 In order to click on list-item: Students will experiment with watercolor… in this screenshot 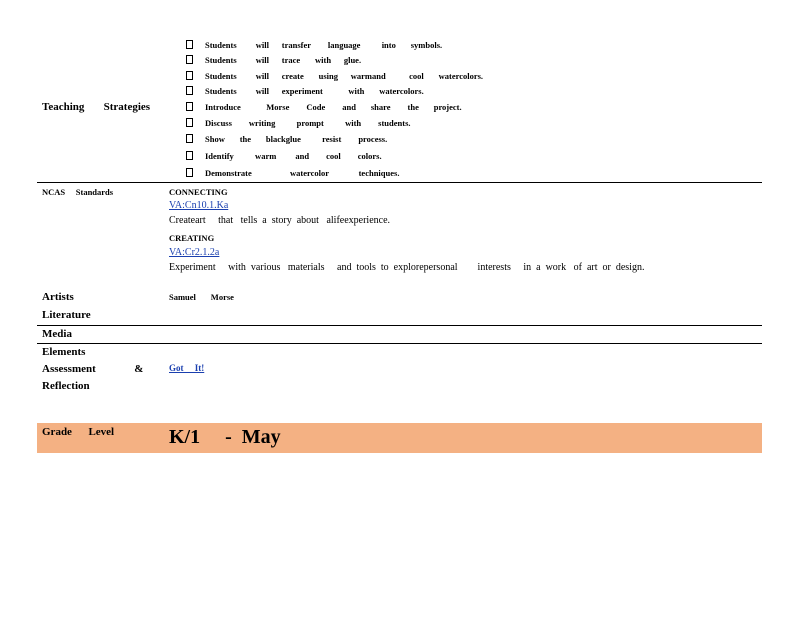, I will do `click(305, 93)`.